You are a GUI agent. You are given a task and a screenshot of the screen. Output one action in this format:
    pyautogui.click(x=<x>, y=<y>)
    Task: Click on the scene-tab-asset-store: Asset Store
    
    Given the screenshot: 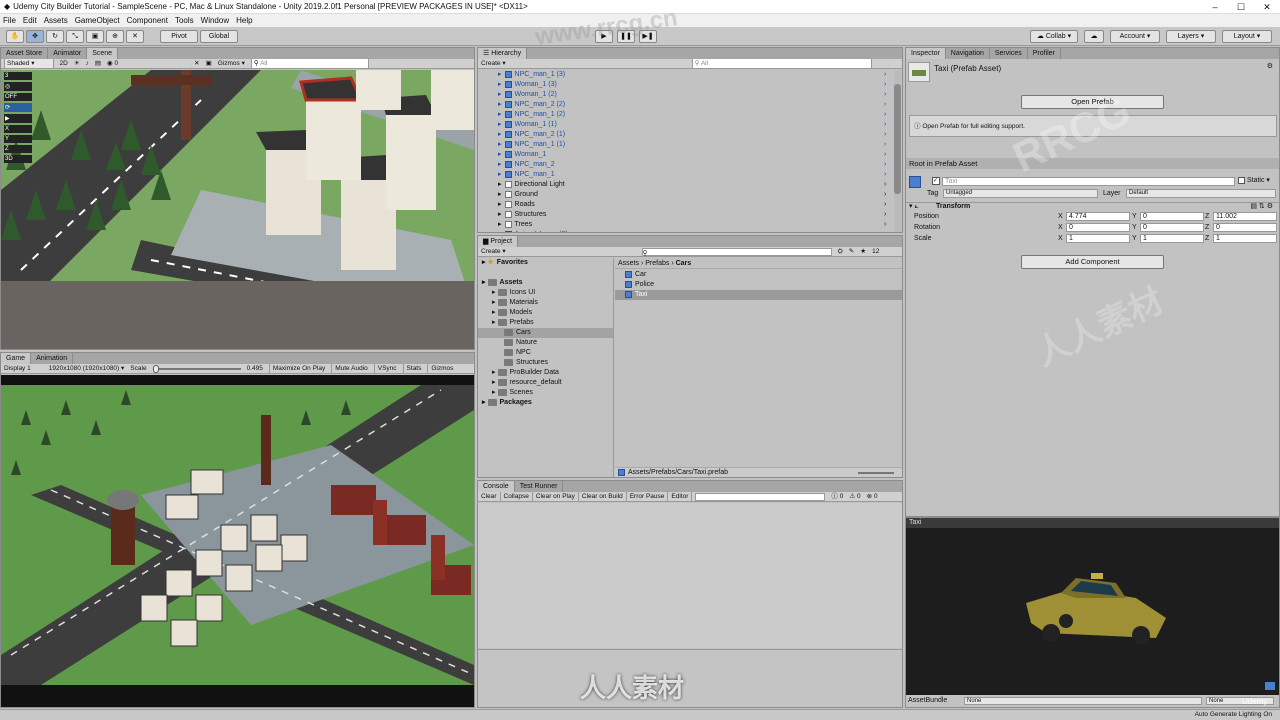 What is the action you would take?
    pyautogui.click(x=25, y=53)
    